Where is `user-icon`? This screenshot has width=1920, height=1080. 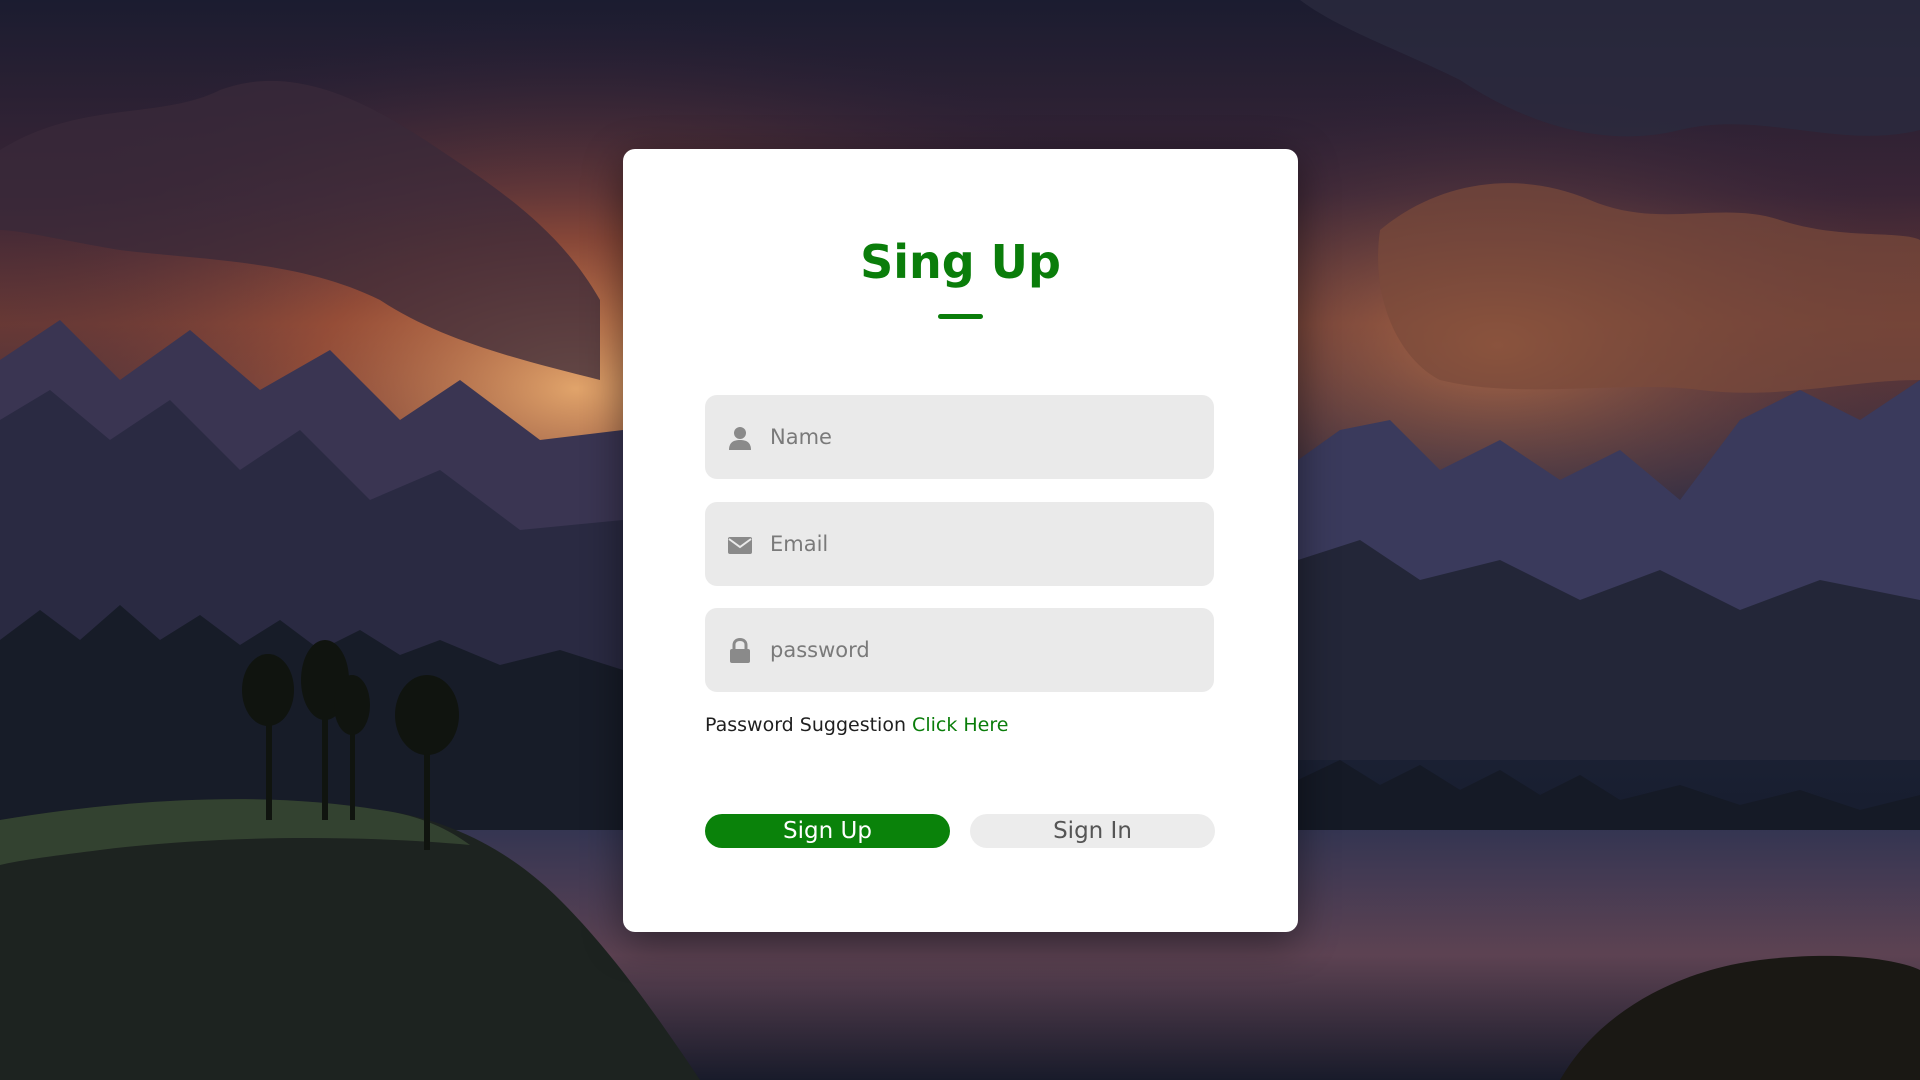 user-icon is located at coordinates (740, 438).